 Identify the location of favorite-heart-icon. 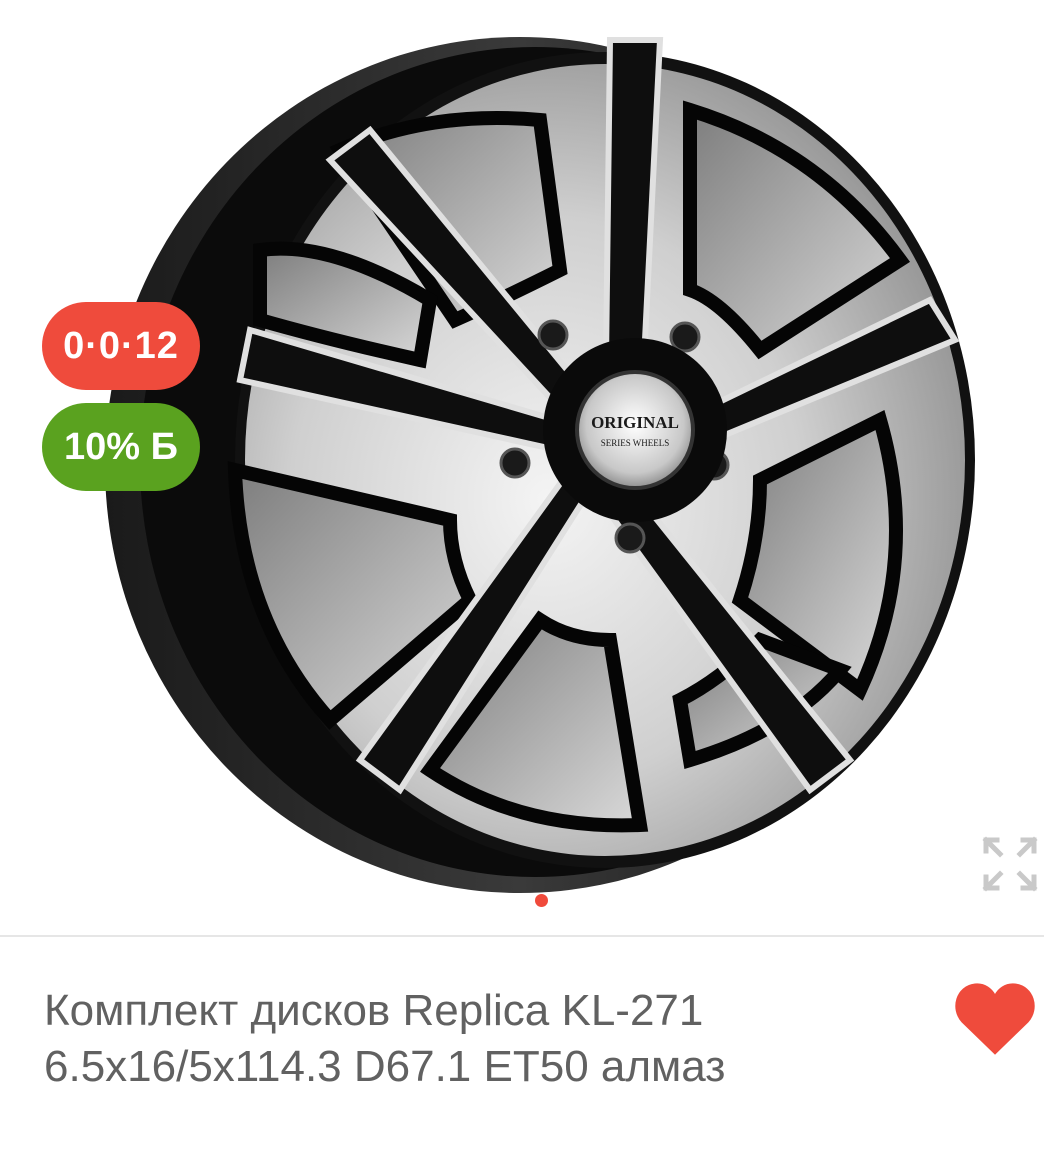
(995, 1019).